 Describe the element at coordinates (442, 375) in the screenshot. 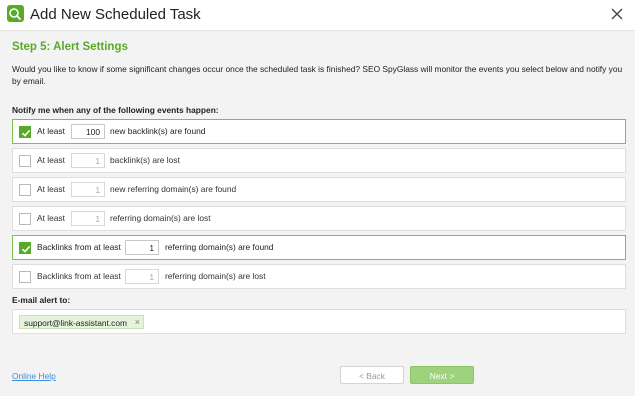

I see `next-button: Next >` at that location.